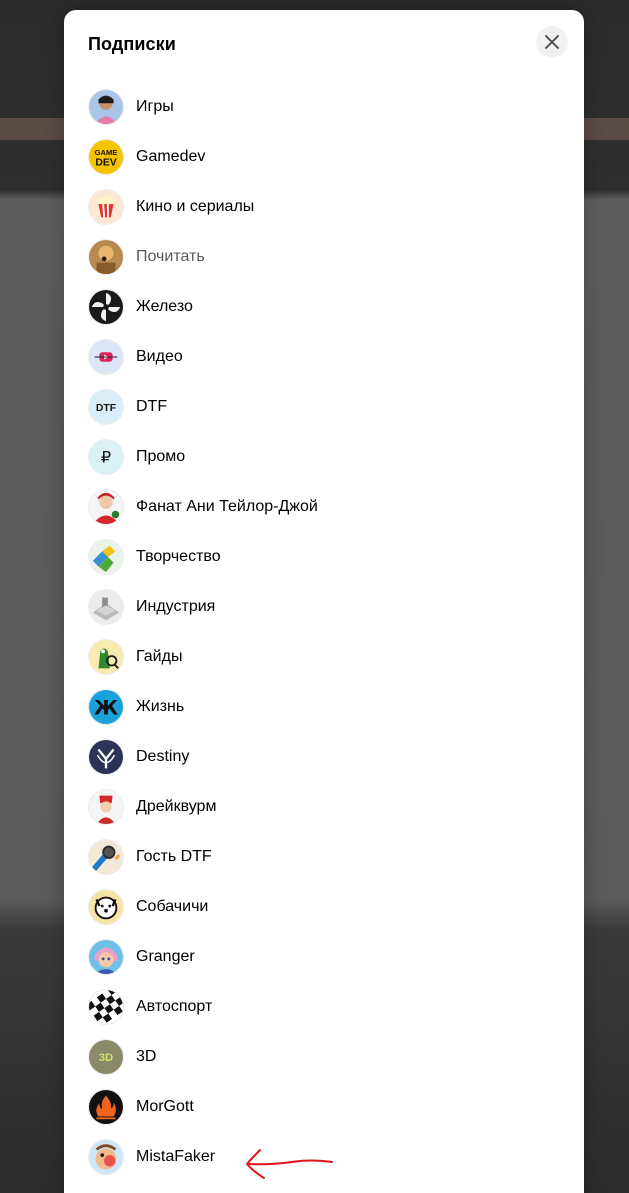 The width and height of the screenshot is (629, 1193). I want to click on subscription-label: Фанат Ани Тейлор-Джой, so click(227, 506).